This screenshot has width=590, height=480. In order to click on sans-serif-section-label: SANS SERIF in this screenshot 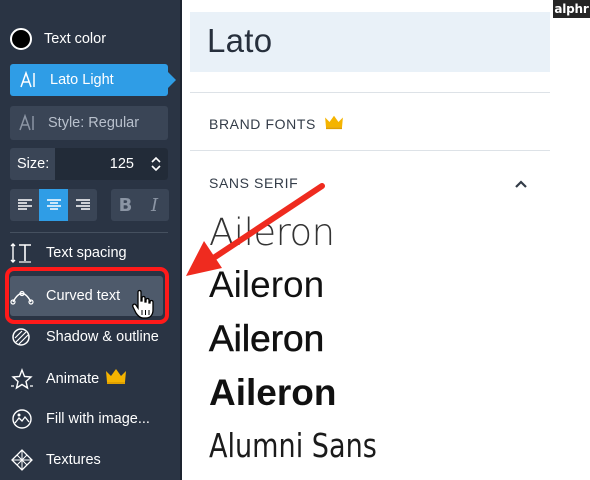, I will do `click(254, 183)`.